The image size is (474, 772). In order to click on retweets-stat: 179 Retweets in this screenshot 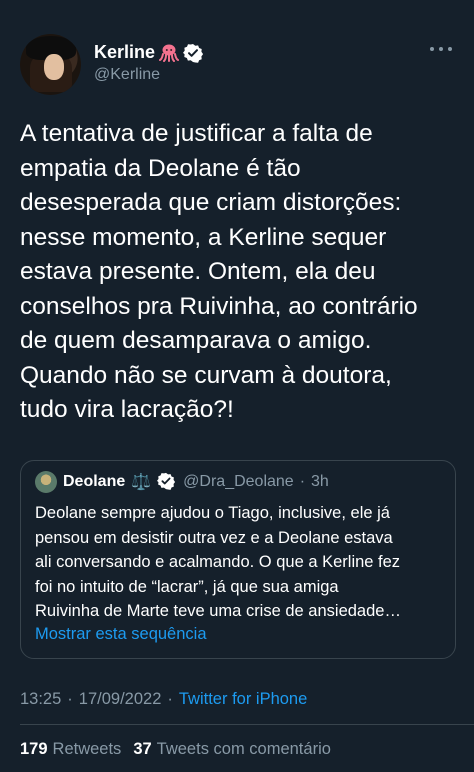, I will do `click(70, 749)`.